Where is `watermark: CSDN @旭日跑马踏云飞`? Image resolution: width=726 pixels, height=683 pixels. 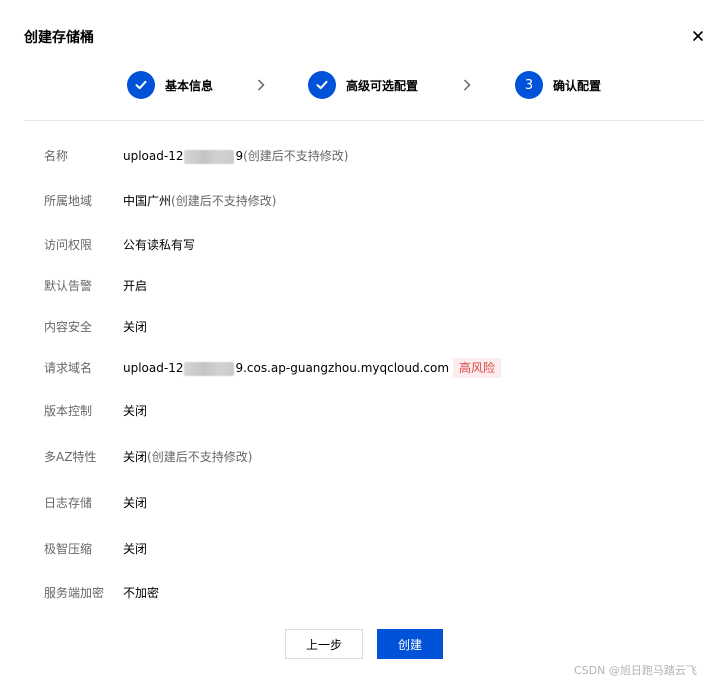
watermark: CSDN @旭日跑马踏云飞 is located at coordinates (635, 670).